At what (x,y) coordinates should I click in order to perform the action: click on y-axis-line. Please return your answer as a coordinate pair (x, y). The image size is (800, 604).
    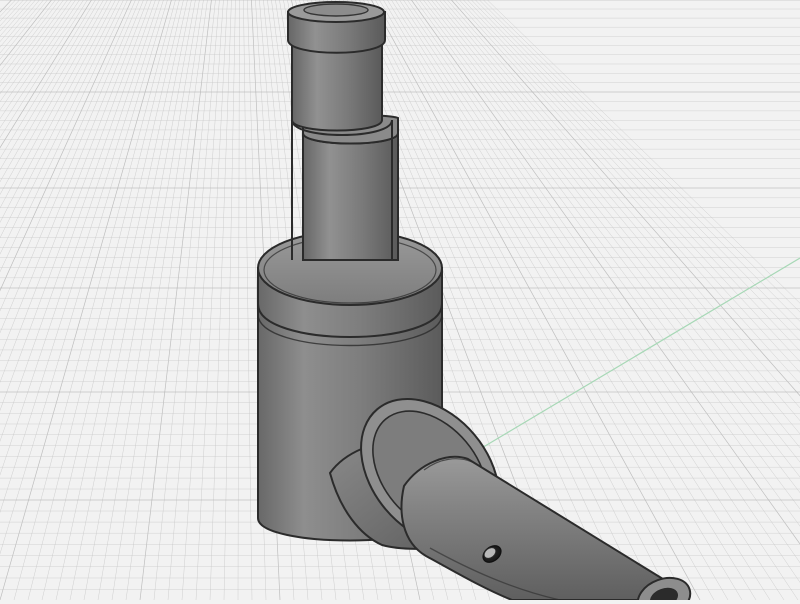
    Looking at the image, I should click on (634, 356).